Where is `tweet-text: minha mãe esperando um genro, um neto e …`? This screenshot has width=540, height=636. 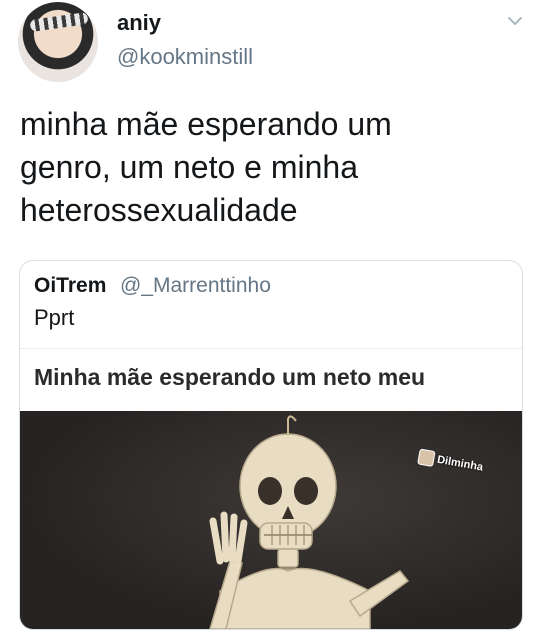 tweet-text: minha mãe esperando um genro, um neto e … is located at coordinates (206, 167).